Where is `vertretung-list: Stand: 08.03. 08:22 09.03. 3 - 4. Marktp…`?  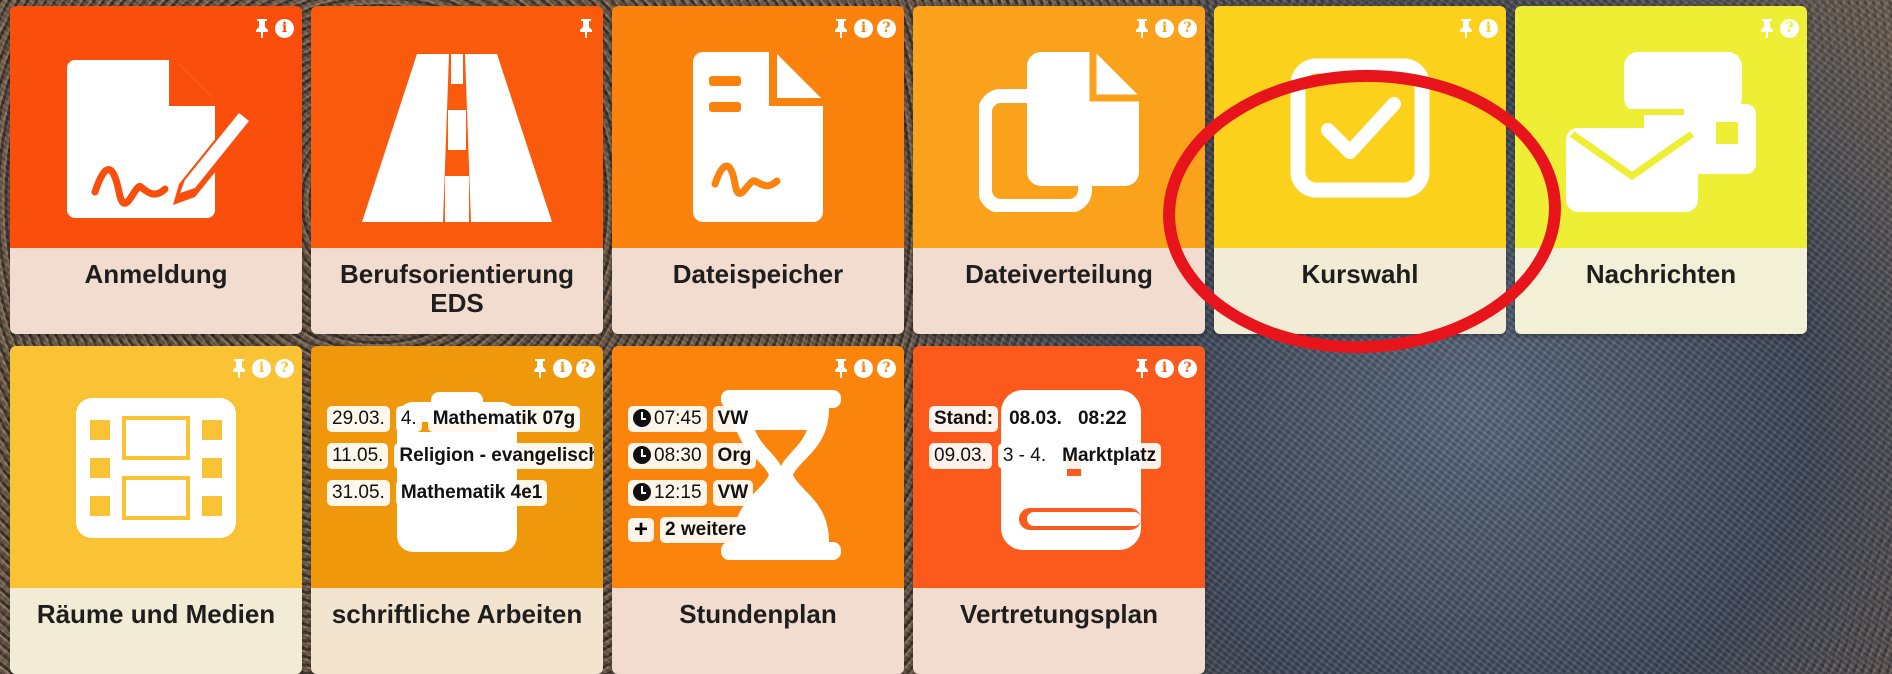 vertretung-list: Stand: 08.03. 08:22 09.03. 3 - 4. Marktp… is located at coordinates (1067, 443).